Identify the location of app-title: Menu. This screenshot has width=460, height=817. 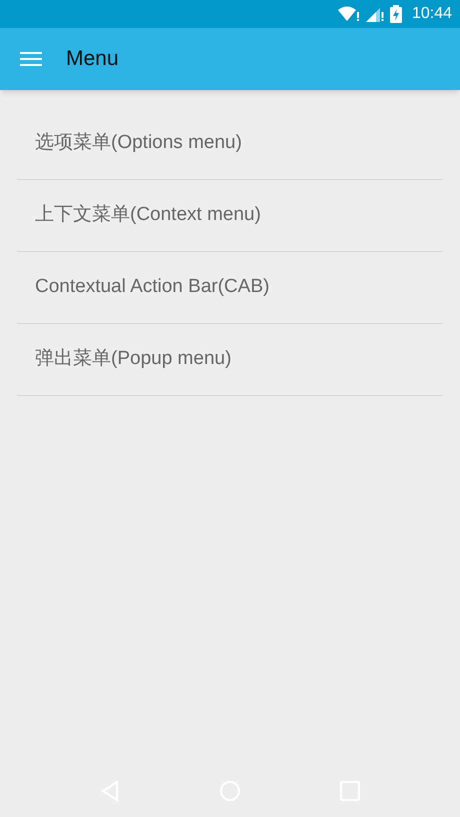
(92, 59).